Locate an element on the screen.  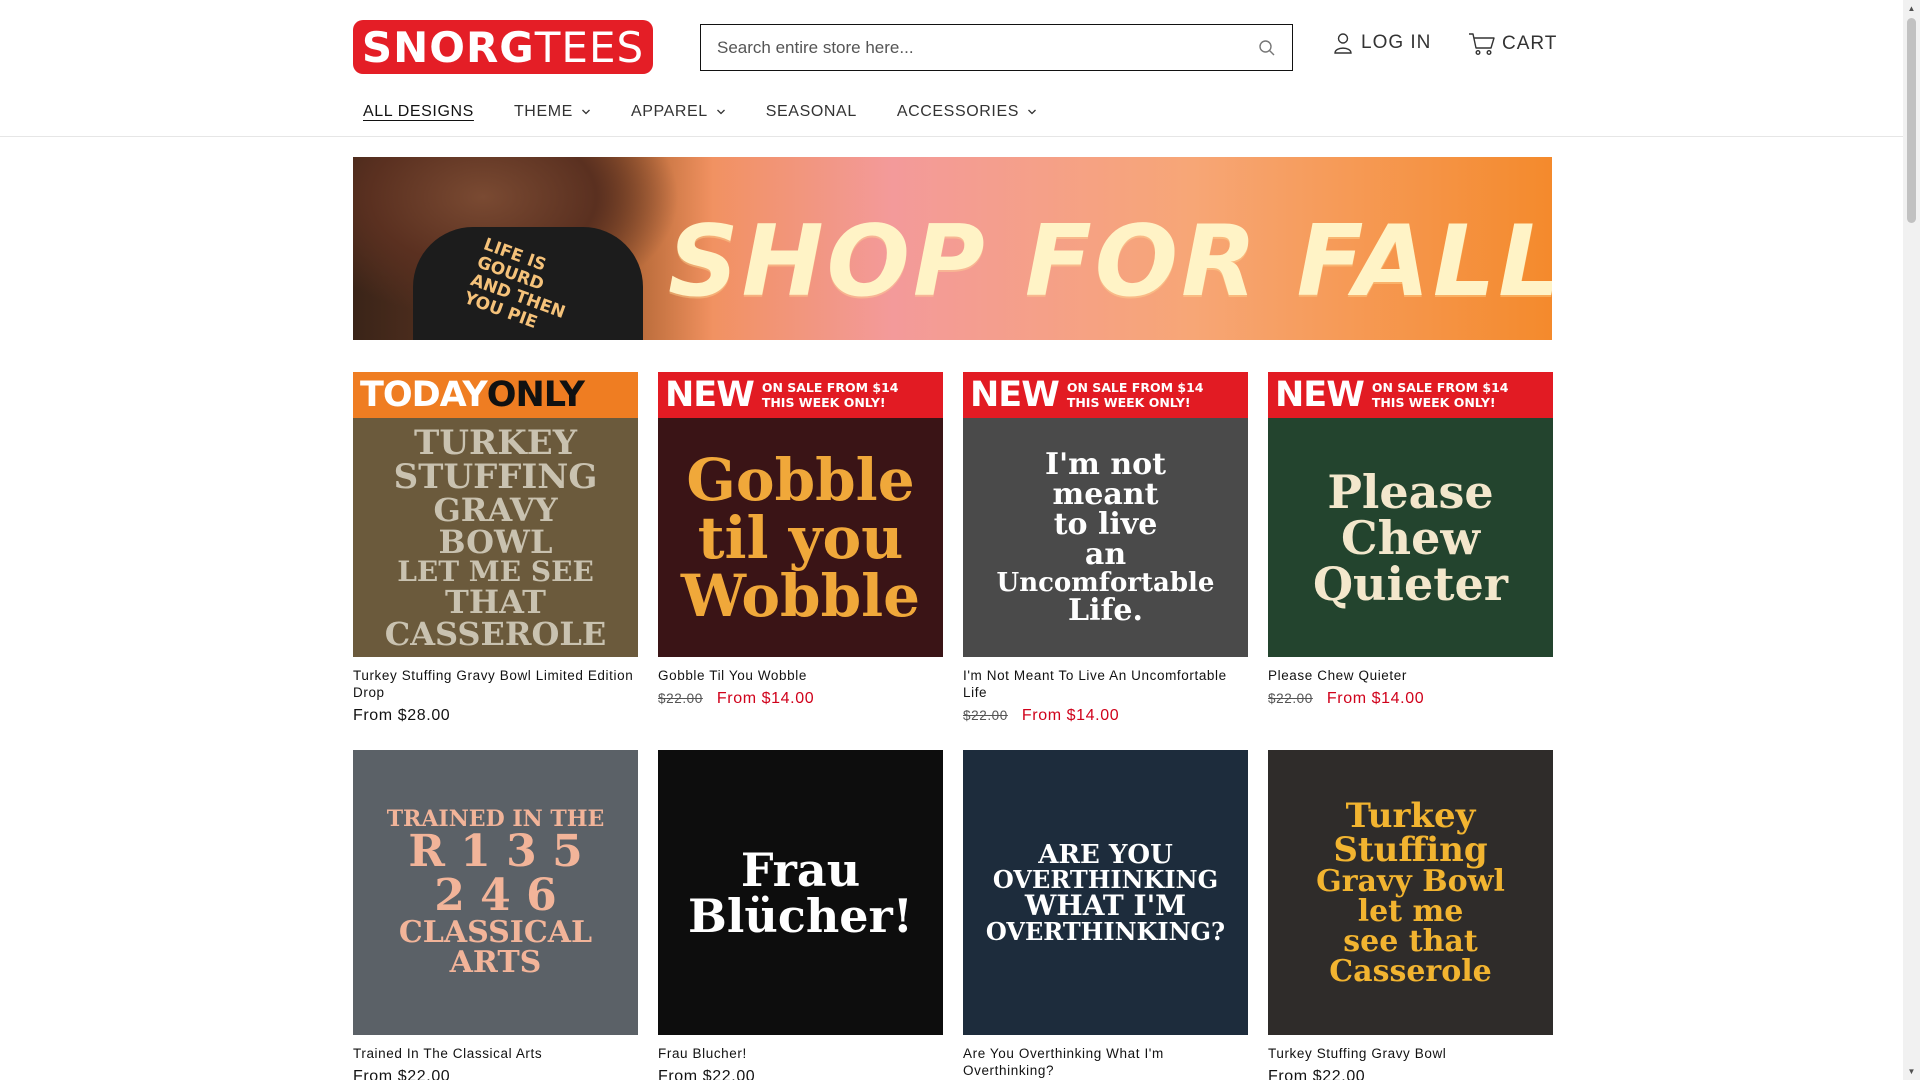
product-art-text: see that is located at coordinates (1410, 941).